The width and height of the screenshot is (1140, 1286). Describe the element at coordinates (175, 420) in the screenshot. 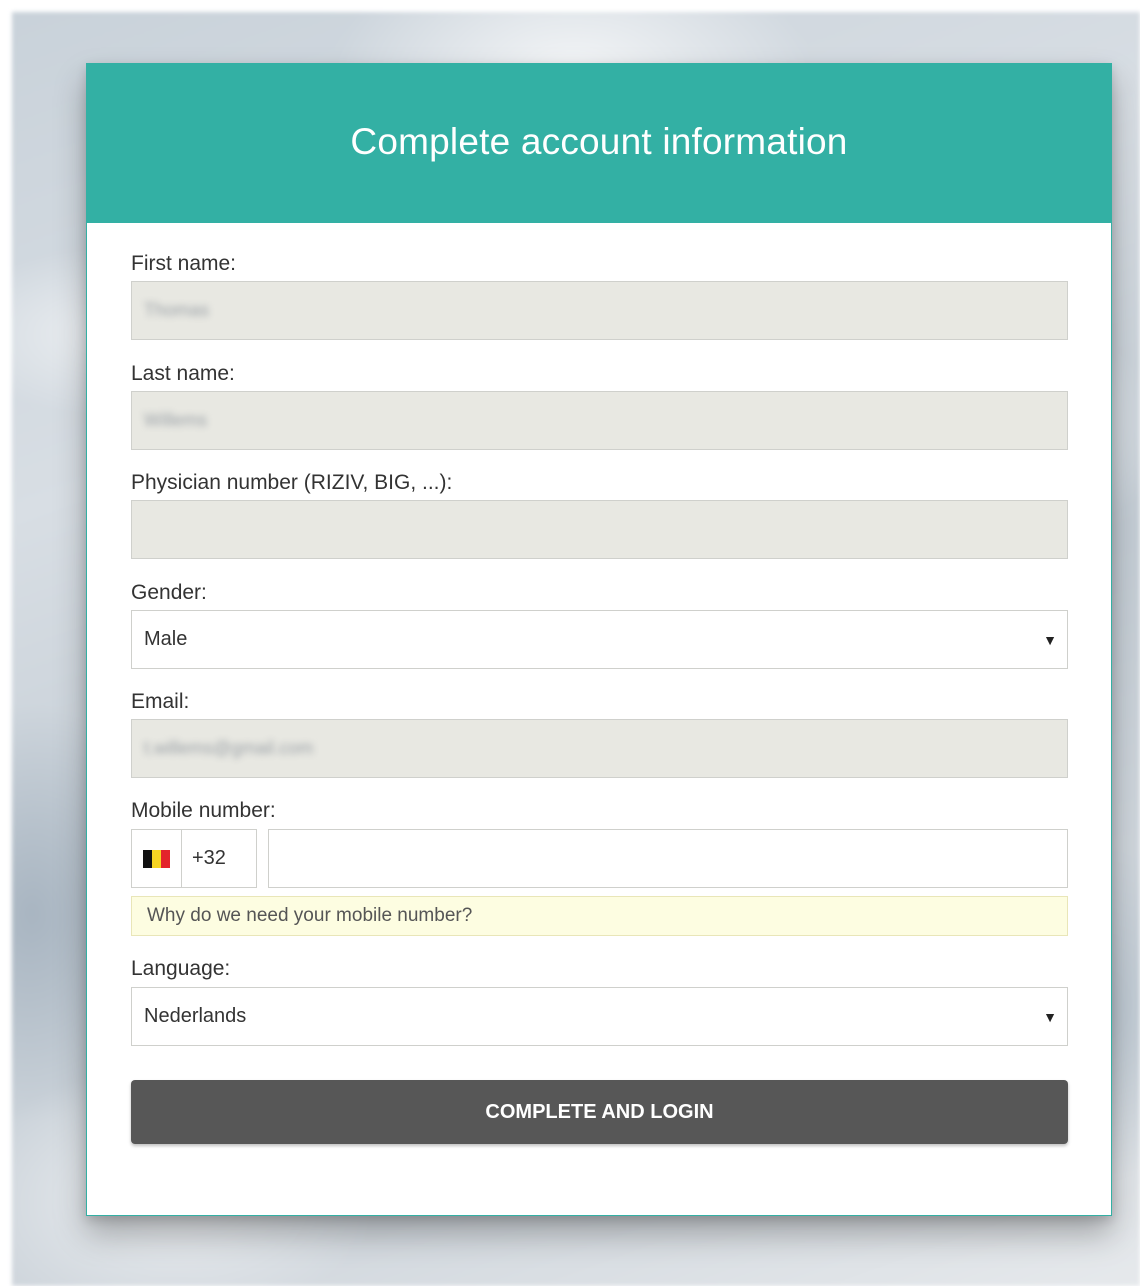

I see `last-name-value: Willems` at that location.